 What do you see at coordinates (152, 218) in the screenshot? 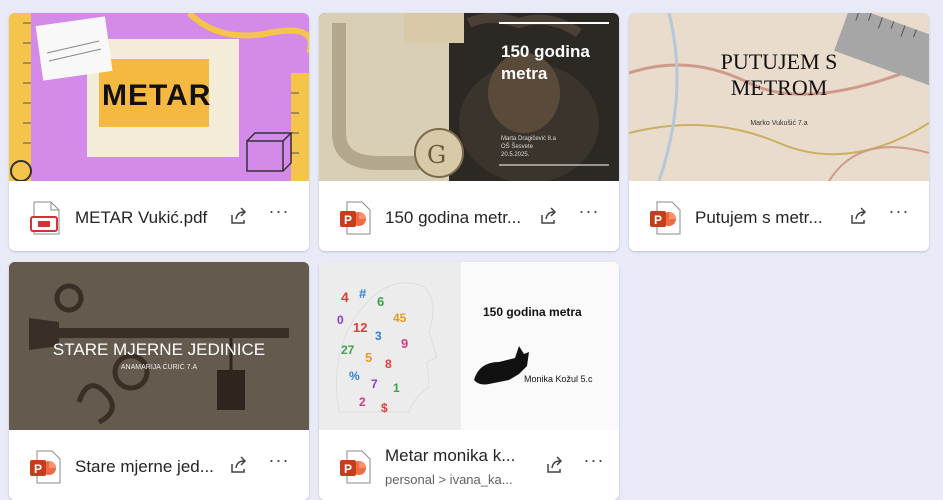
I see `file-name: METAR Vukić.pdf` at bounding box center [152, 218].